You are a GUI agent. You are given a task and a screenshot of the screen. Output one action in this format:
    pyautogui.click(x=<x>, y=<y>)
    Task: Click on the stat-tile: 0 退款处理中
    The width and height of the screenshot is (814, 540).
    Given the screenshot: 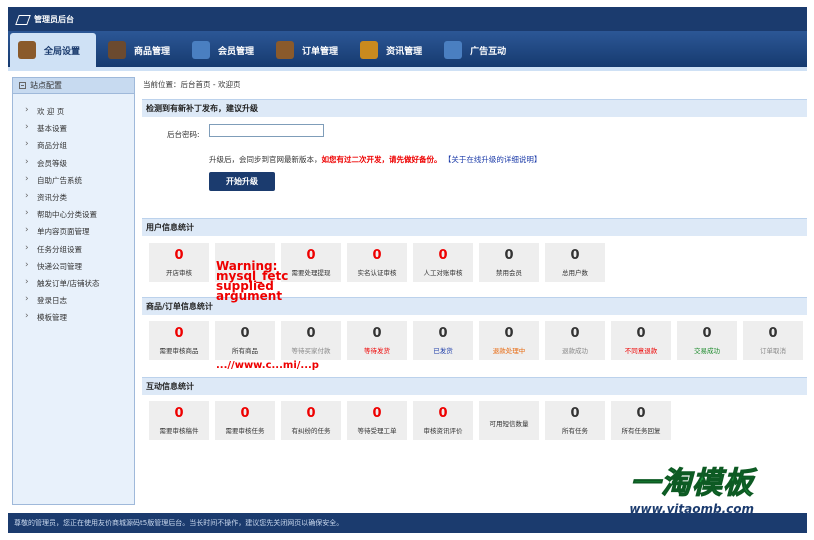 What is the action you would take?
    pyautogui.click(x=509, y=340)
    